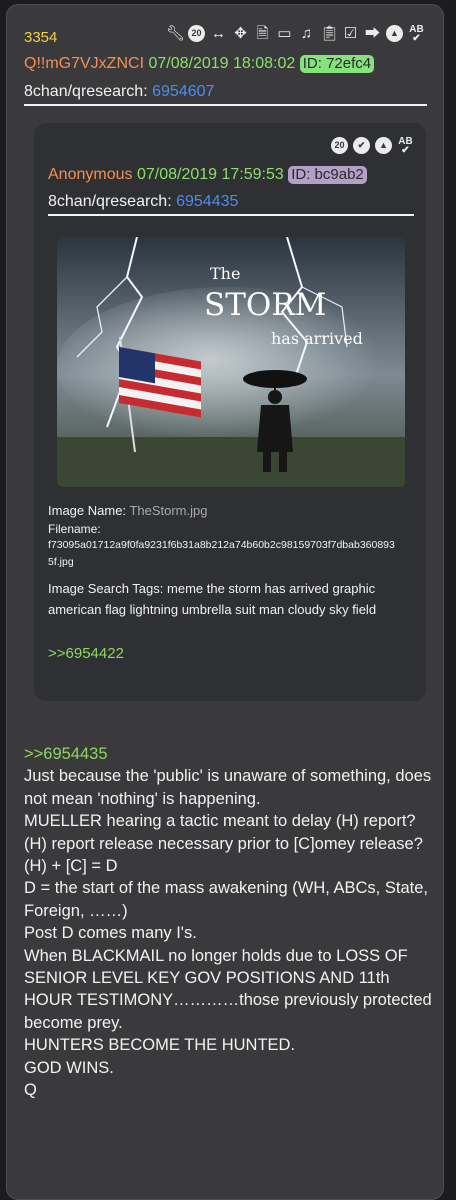  Describe the element at coordinates (265, 305) in the screenshot. I see `image-caption-storm: STORM` at that location.